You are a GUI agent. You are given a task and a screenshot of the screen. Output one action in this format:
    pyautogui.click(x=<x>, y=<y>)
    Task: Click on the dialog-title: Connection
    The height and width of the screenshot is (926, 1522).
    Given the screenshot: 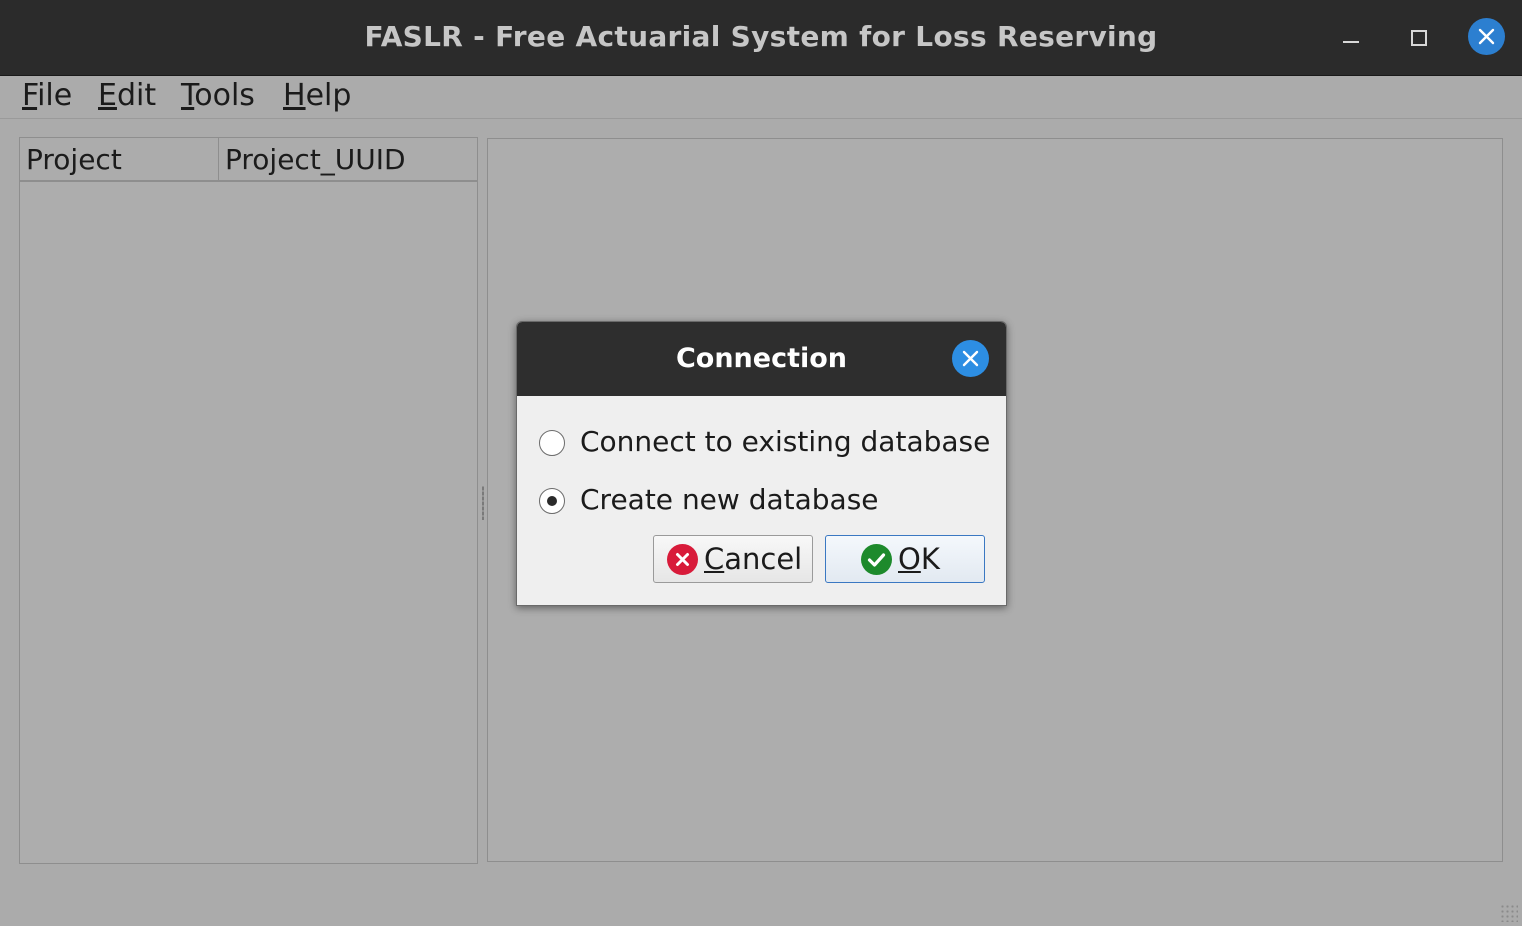 What is the action you would take?
    pyautogui.click(x=761, y=358)
    